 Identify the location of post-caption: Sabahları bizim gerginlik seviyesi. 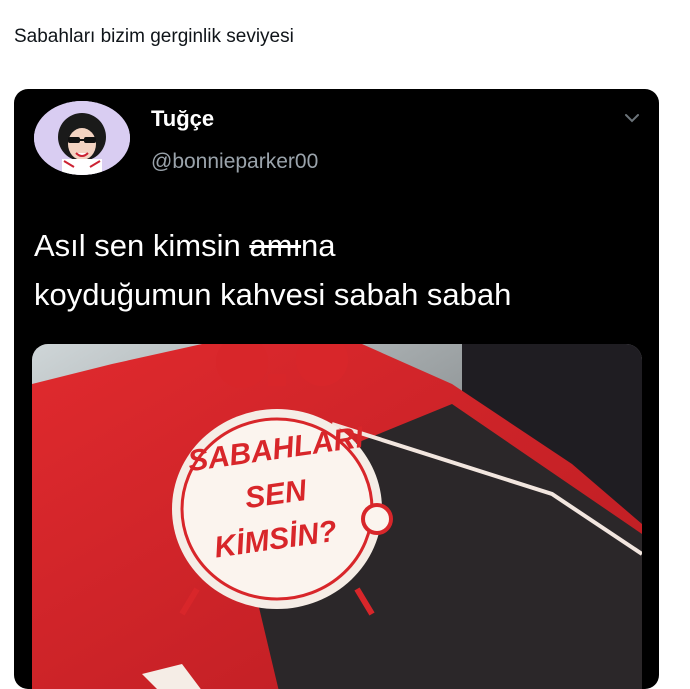
(154, 36).